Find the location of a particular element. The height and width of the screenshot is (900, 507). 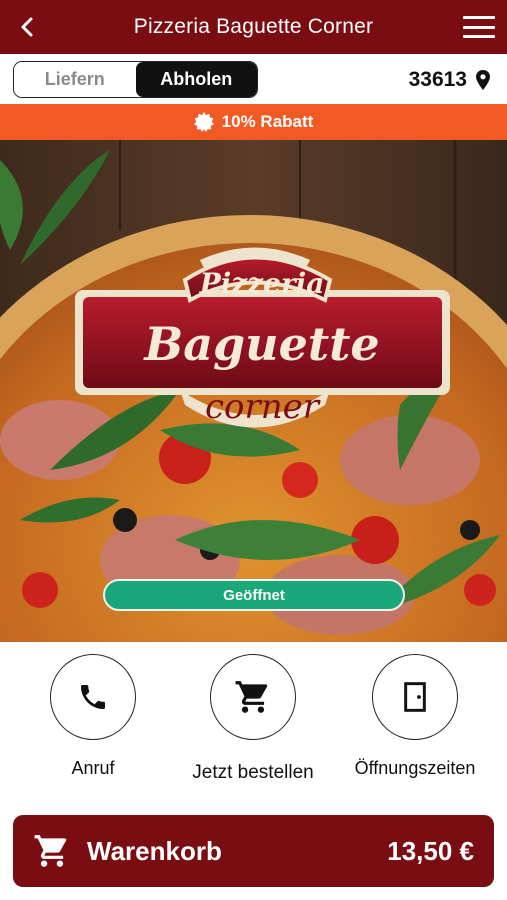

call-action: Anruf is located at coordinates (93, 716).